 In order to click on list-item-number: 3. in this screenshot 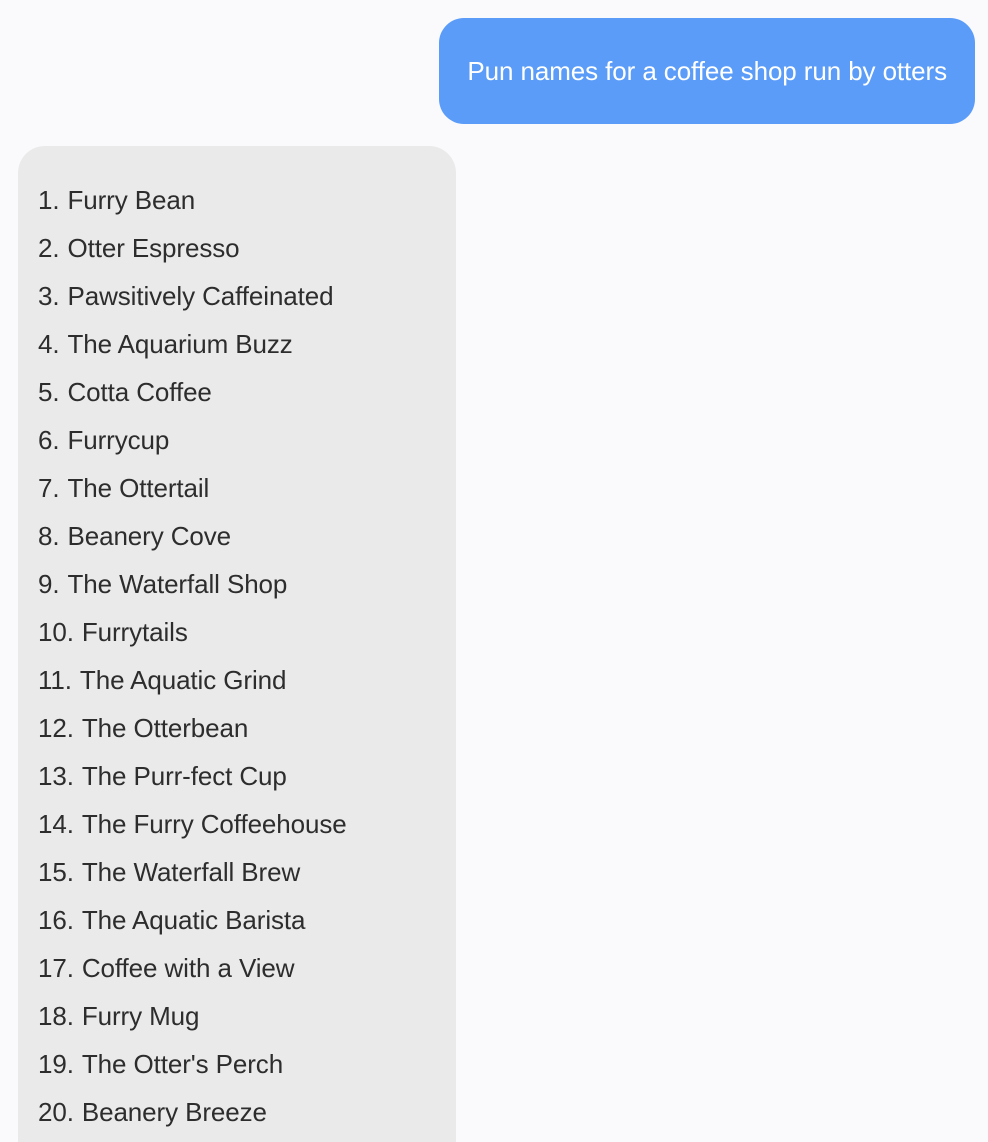, I will do `click(49, 296)`.